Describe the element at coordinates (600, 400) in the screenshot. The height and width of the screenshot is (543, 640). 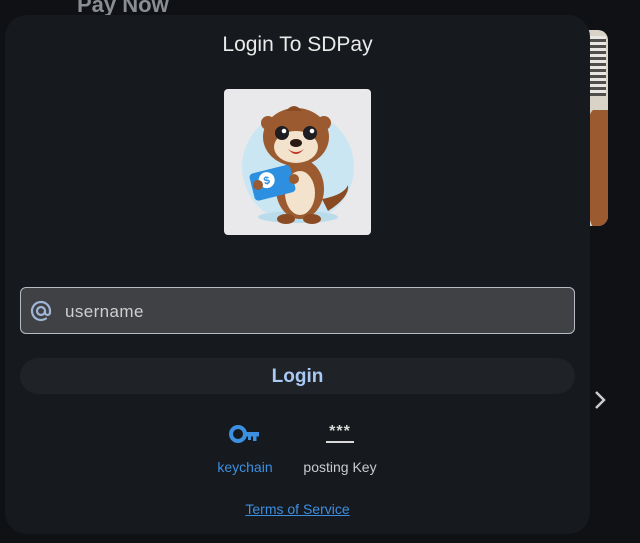
I see `chevron-right-icon` at that location.